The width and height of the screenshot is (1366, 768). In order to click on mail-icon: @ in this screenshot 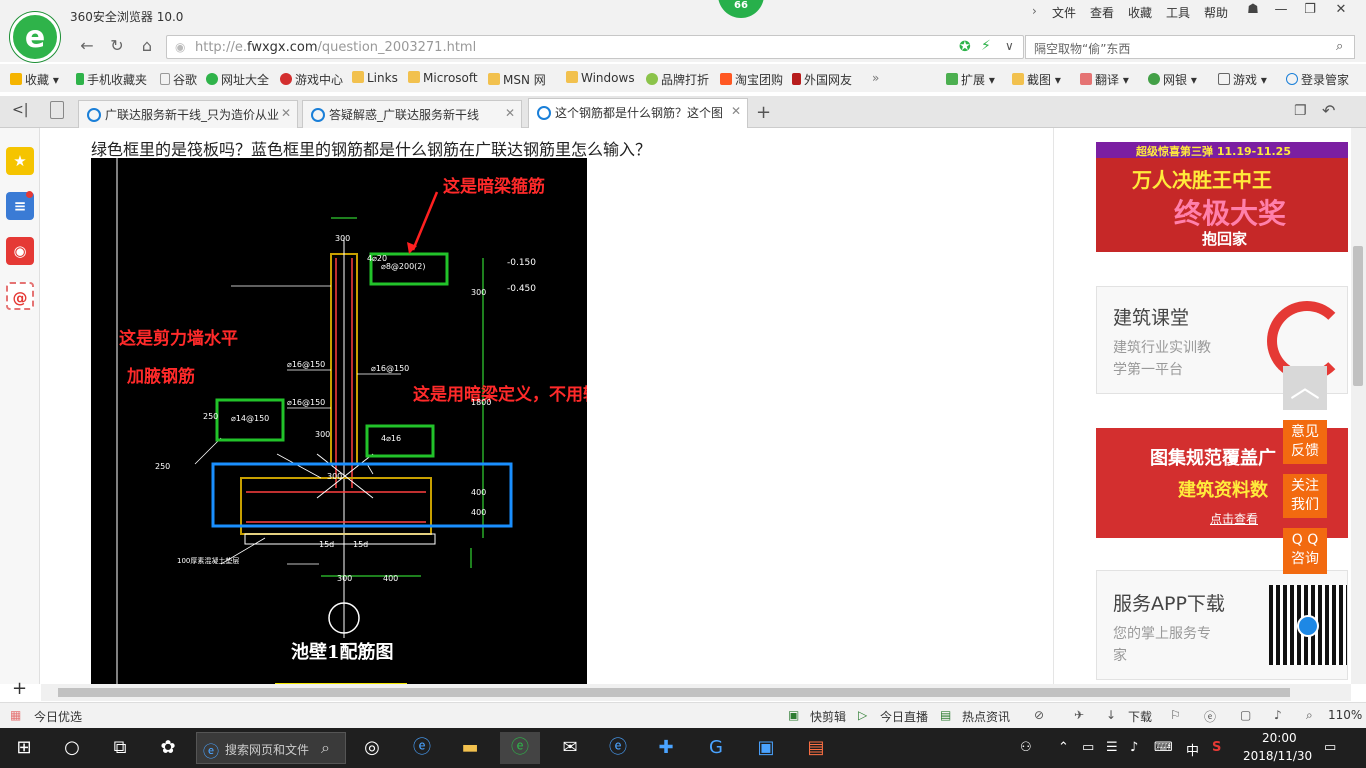, I will do `click(20, 296)`.